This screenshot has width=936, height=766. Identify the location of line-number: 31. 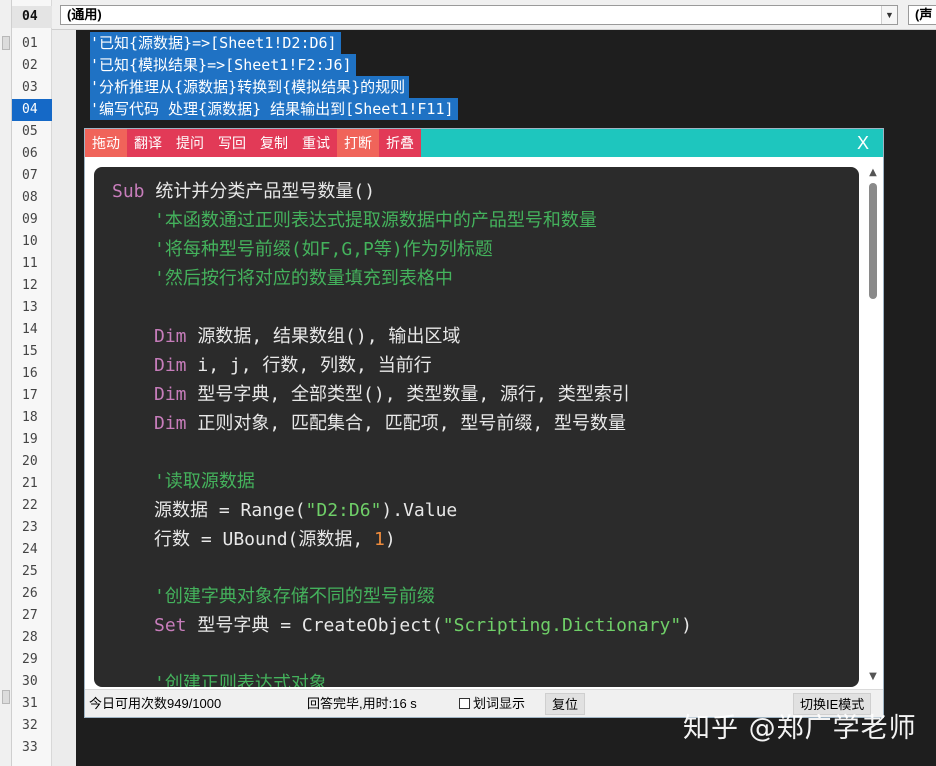
(30, 703).